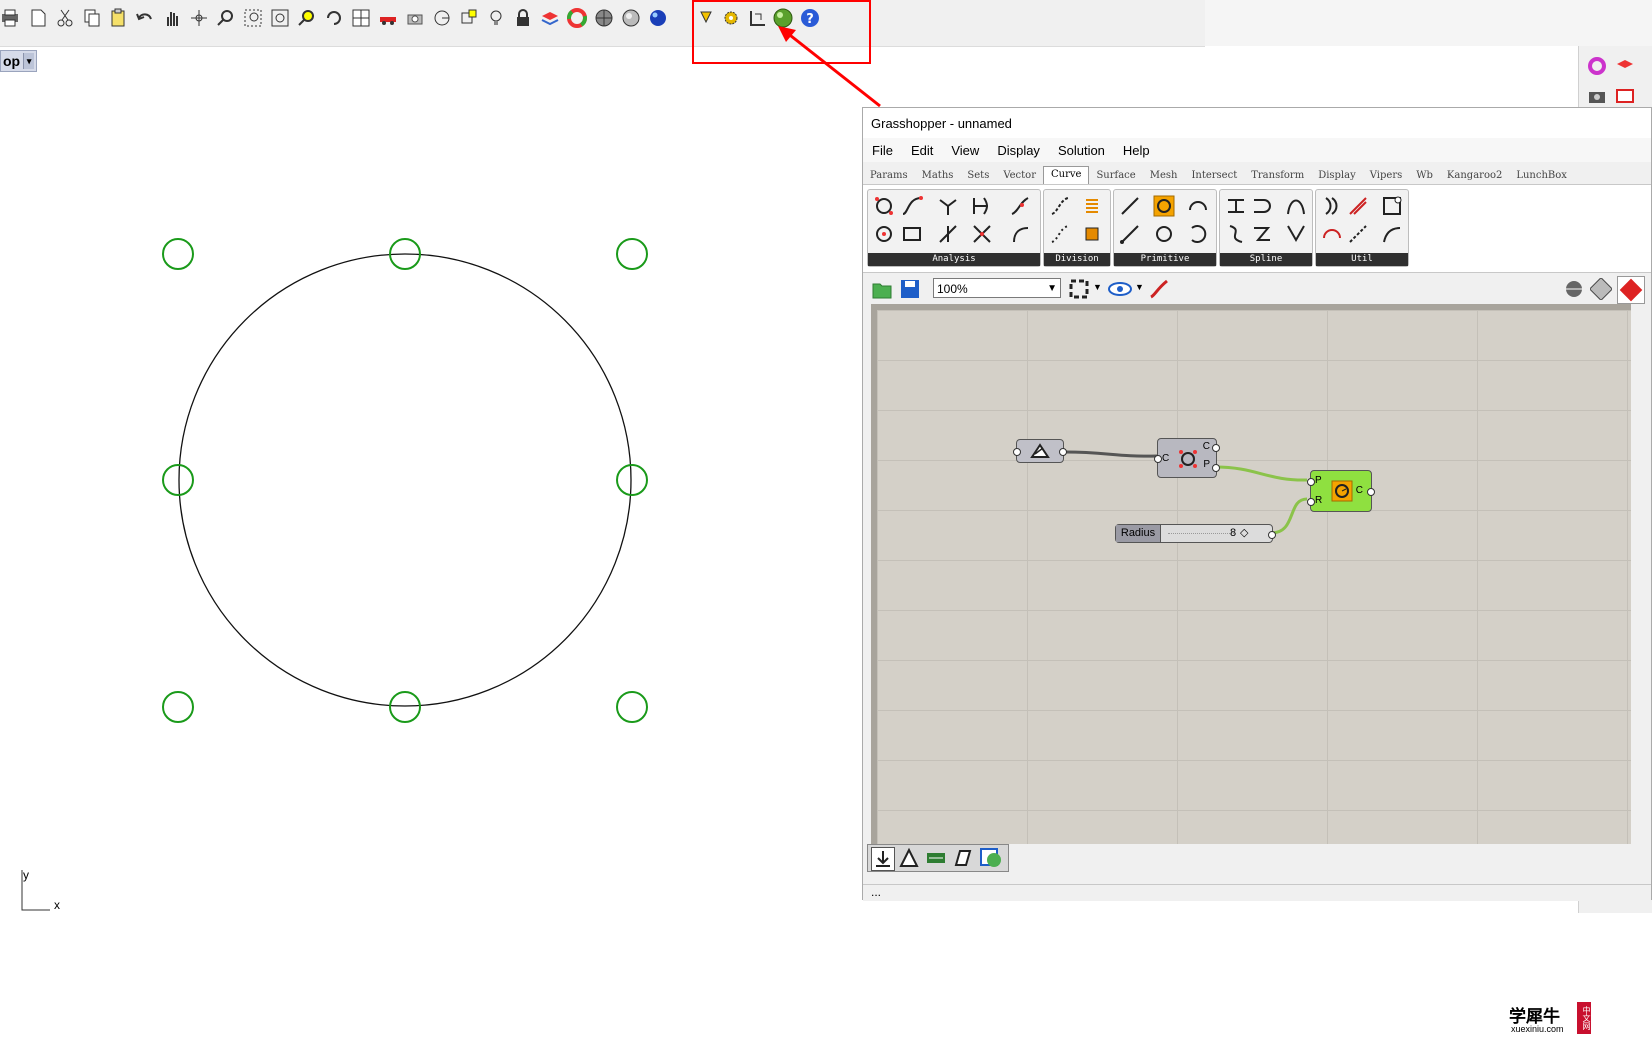 The height and width of the screenshot is (1040, 1652). Describe the element at coordinates (1386, 177) in the screenshot. I see `tab-vipers: Vipers` at that location.